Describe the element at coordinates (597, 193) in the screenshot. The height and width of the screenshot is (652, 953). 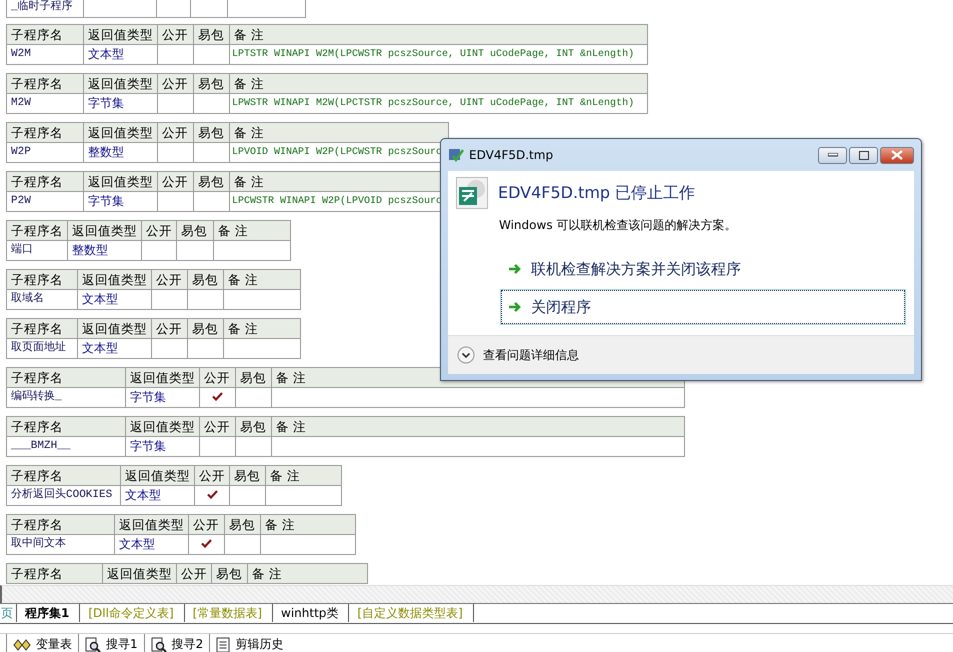
I see `dialog-heading: EDV4F5D.tmp 已停止工作` at that location.